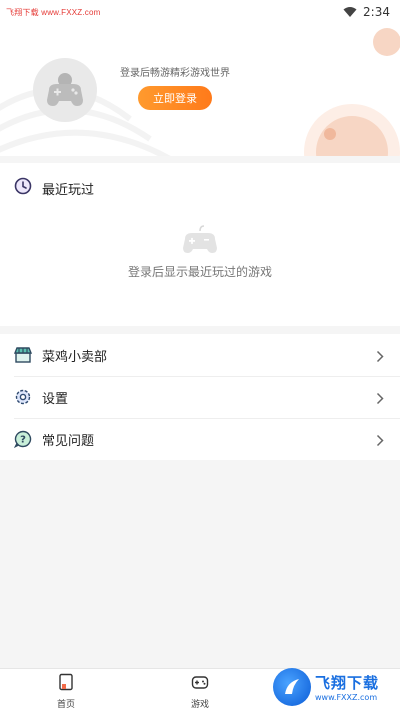 The width and height of the screenshot is (400, 711). I want to click on menu-label-store: 菜鸡小卖部, so click(75, 357).